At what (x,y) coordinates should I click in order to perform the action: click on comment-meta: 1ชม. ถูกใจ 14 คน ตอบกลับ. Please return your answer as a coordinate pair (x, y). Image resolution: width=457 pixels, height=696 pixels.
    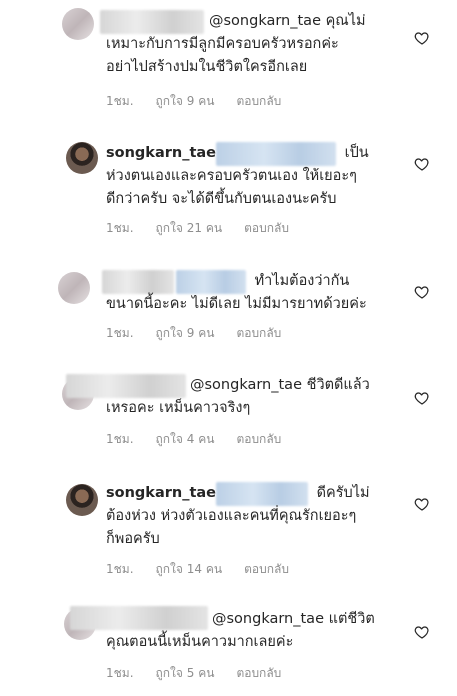
    Looking at the image, I should click on (208, 569).